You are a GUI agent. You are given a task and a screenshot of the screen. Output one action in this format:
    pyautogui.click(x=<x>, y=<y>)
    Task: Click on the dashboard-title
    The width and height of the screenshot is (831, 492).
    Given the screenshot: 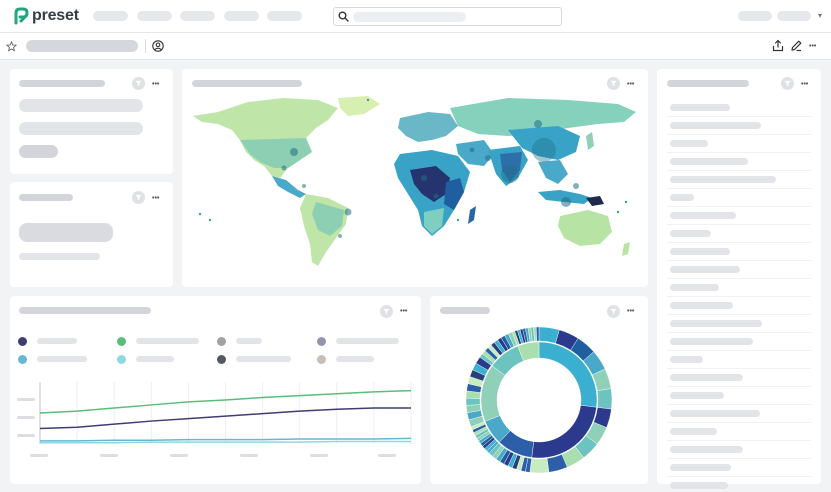 What is the action you would take?
    pyautogui.click(x=82, y=46)
    